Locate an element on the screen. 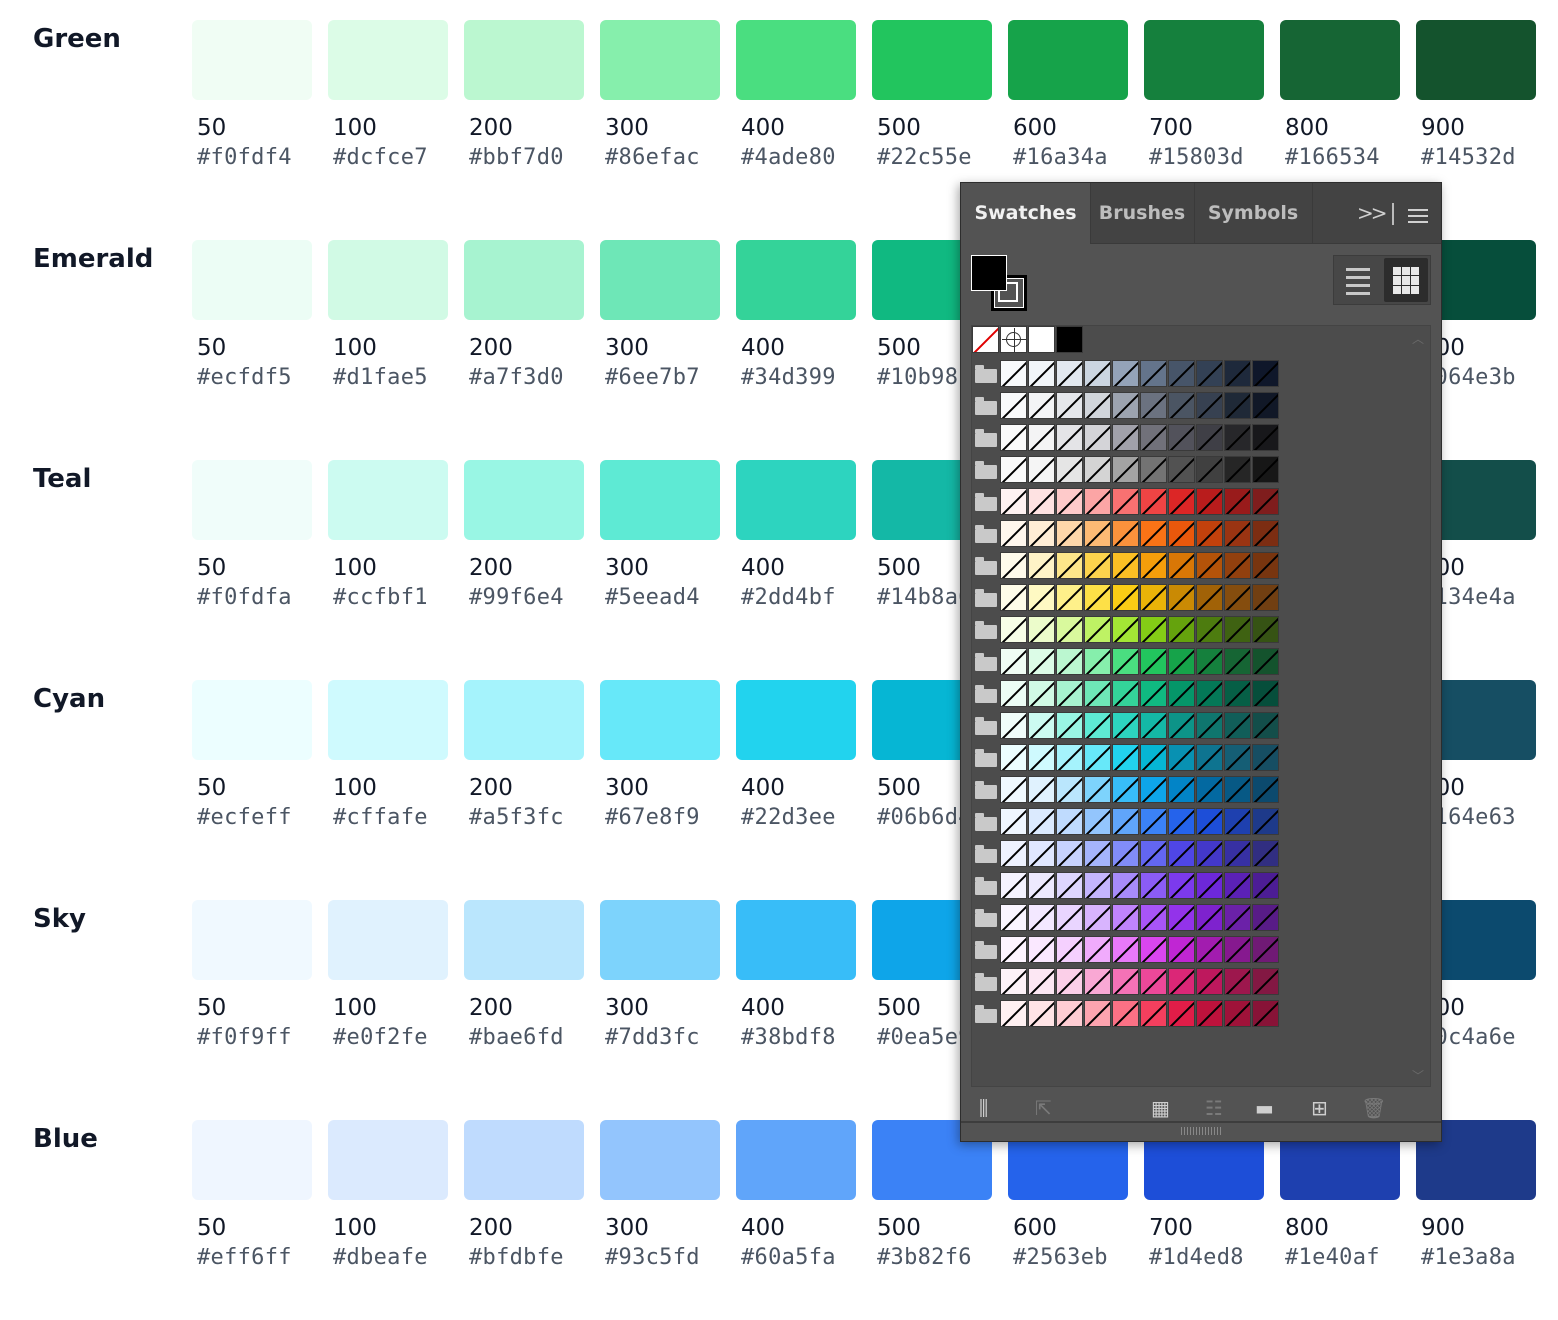 The image size is (1558, 1320). color-chip: 400 #4ade80 is located at coordinates (796, 96).